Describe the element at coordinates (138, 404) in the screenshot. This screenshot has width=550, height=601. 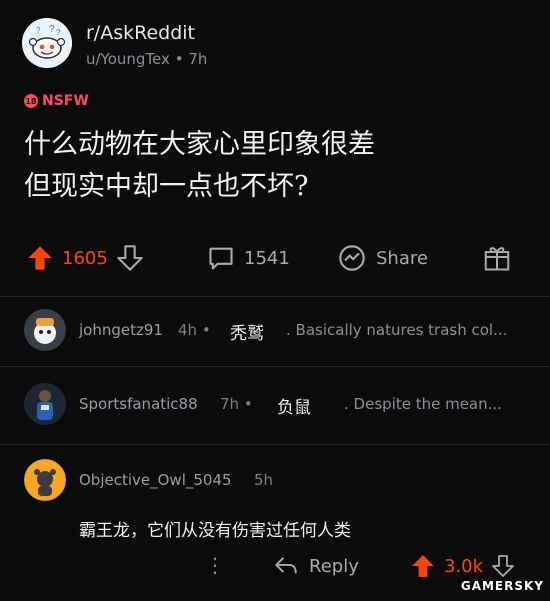
I see `comment-author: Sportsfanatic88` at that location.